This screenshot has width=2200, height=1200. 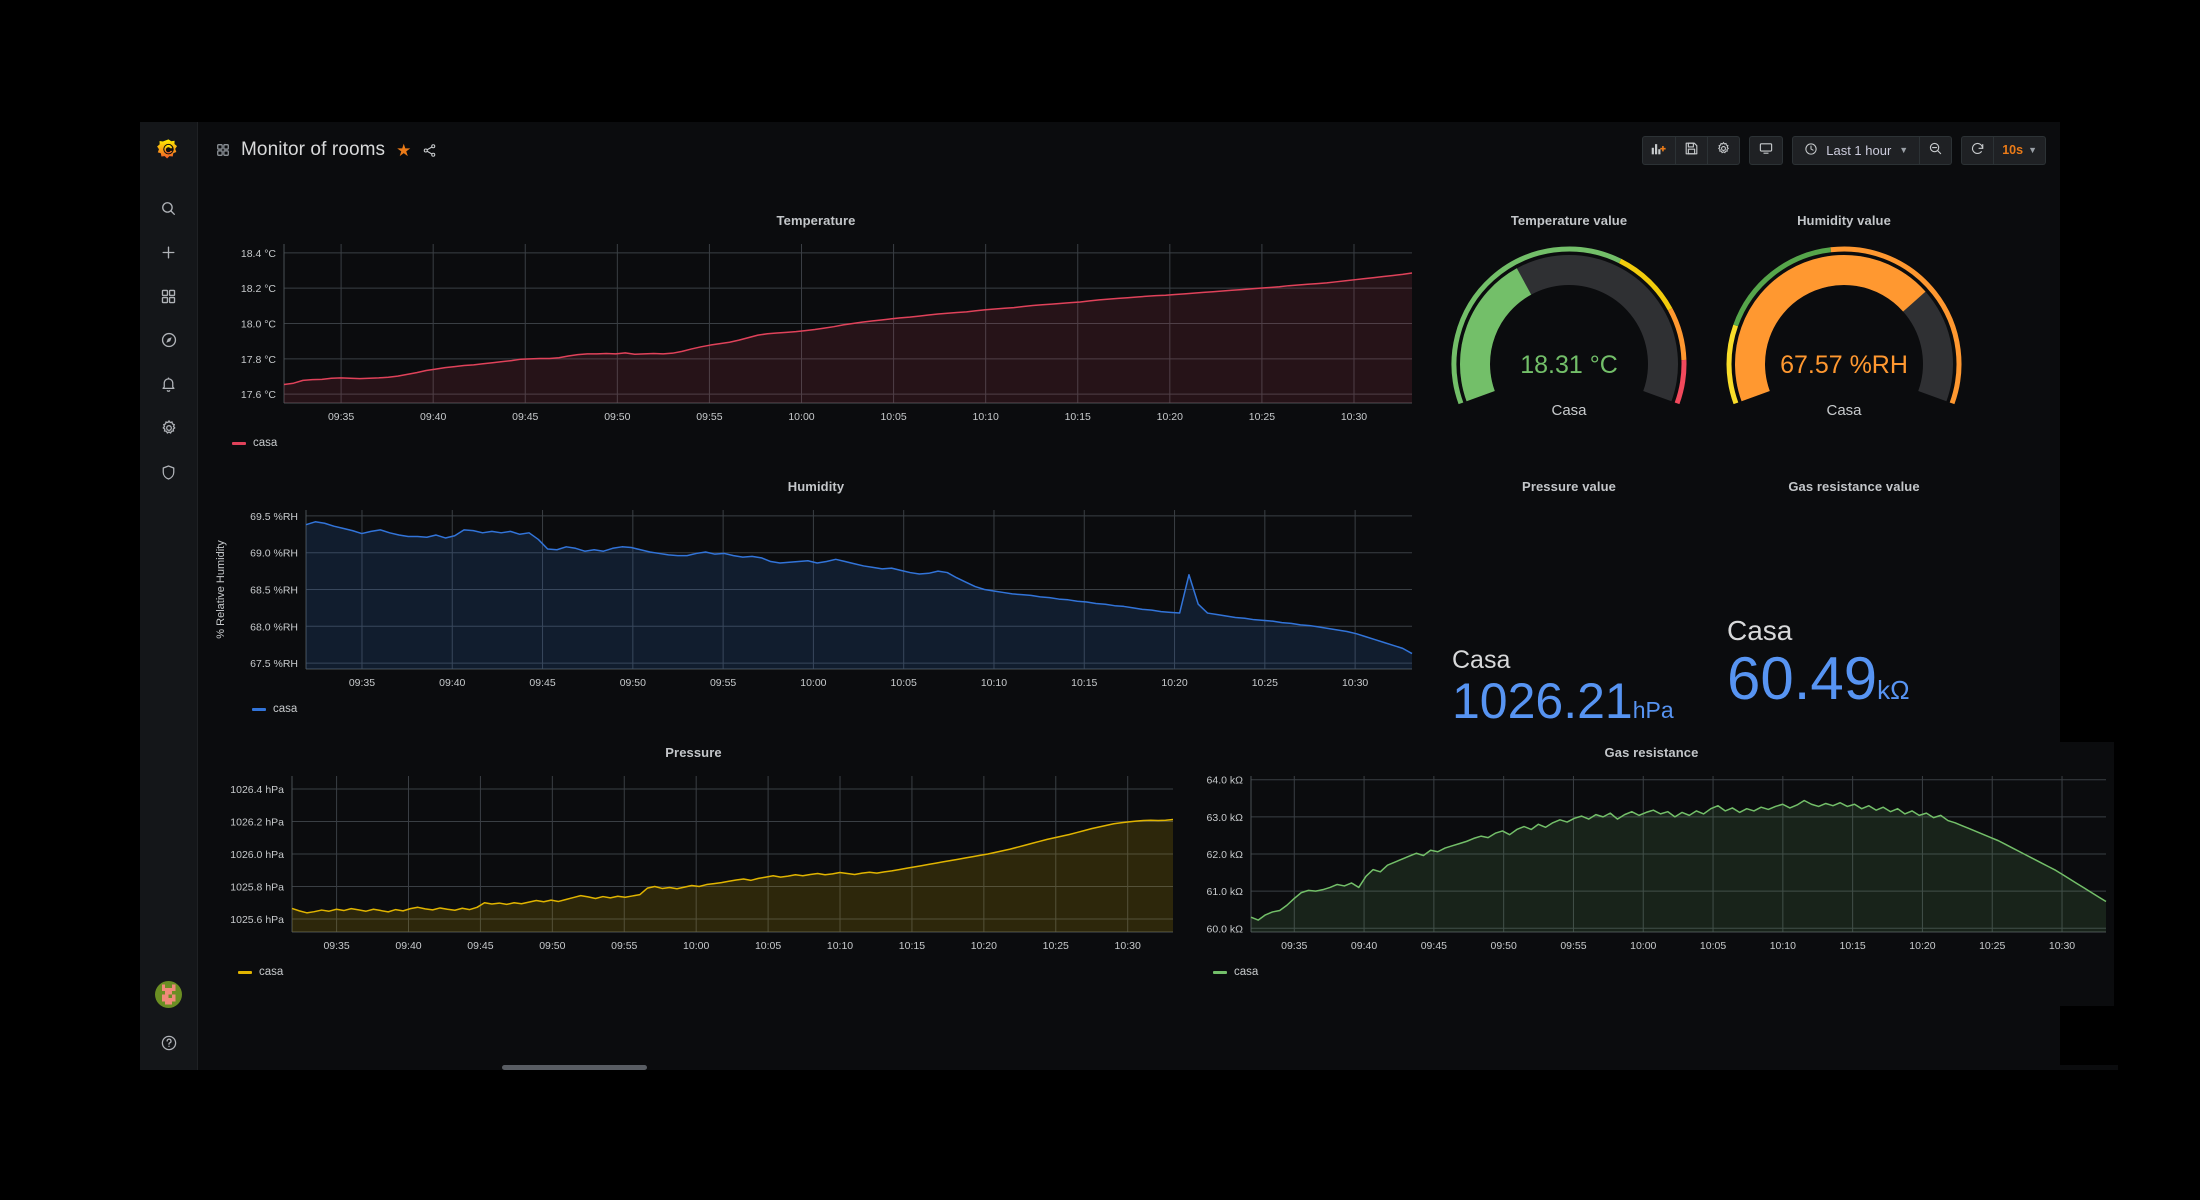 What do you see at coordinates (313, 150) in the screenshot?
I see `page-title: Monitor of rooms` at bounding box center [313, 150].